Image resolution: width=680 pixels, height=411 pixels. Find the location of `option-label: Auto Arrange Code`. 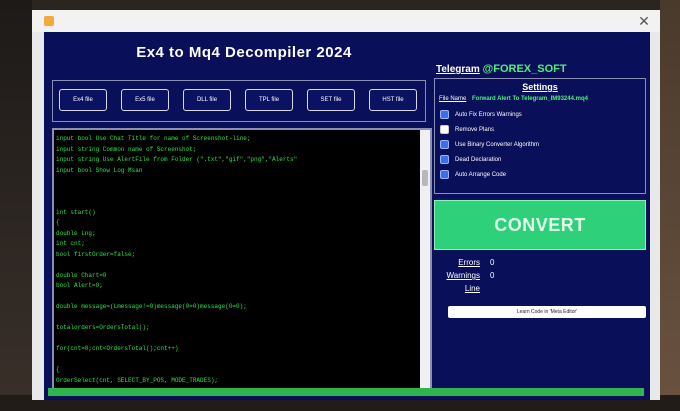

option-label: Auto Arrange Code is located at coordinates (481, 175).